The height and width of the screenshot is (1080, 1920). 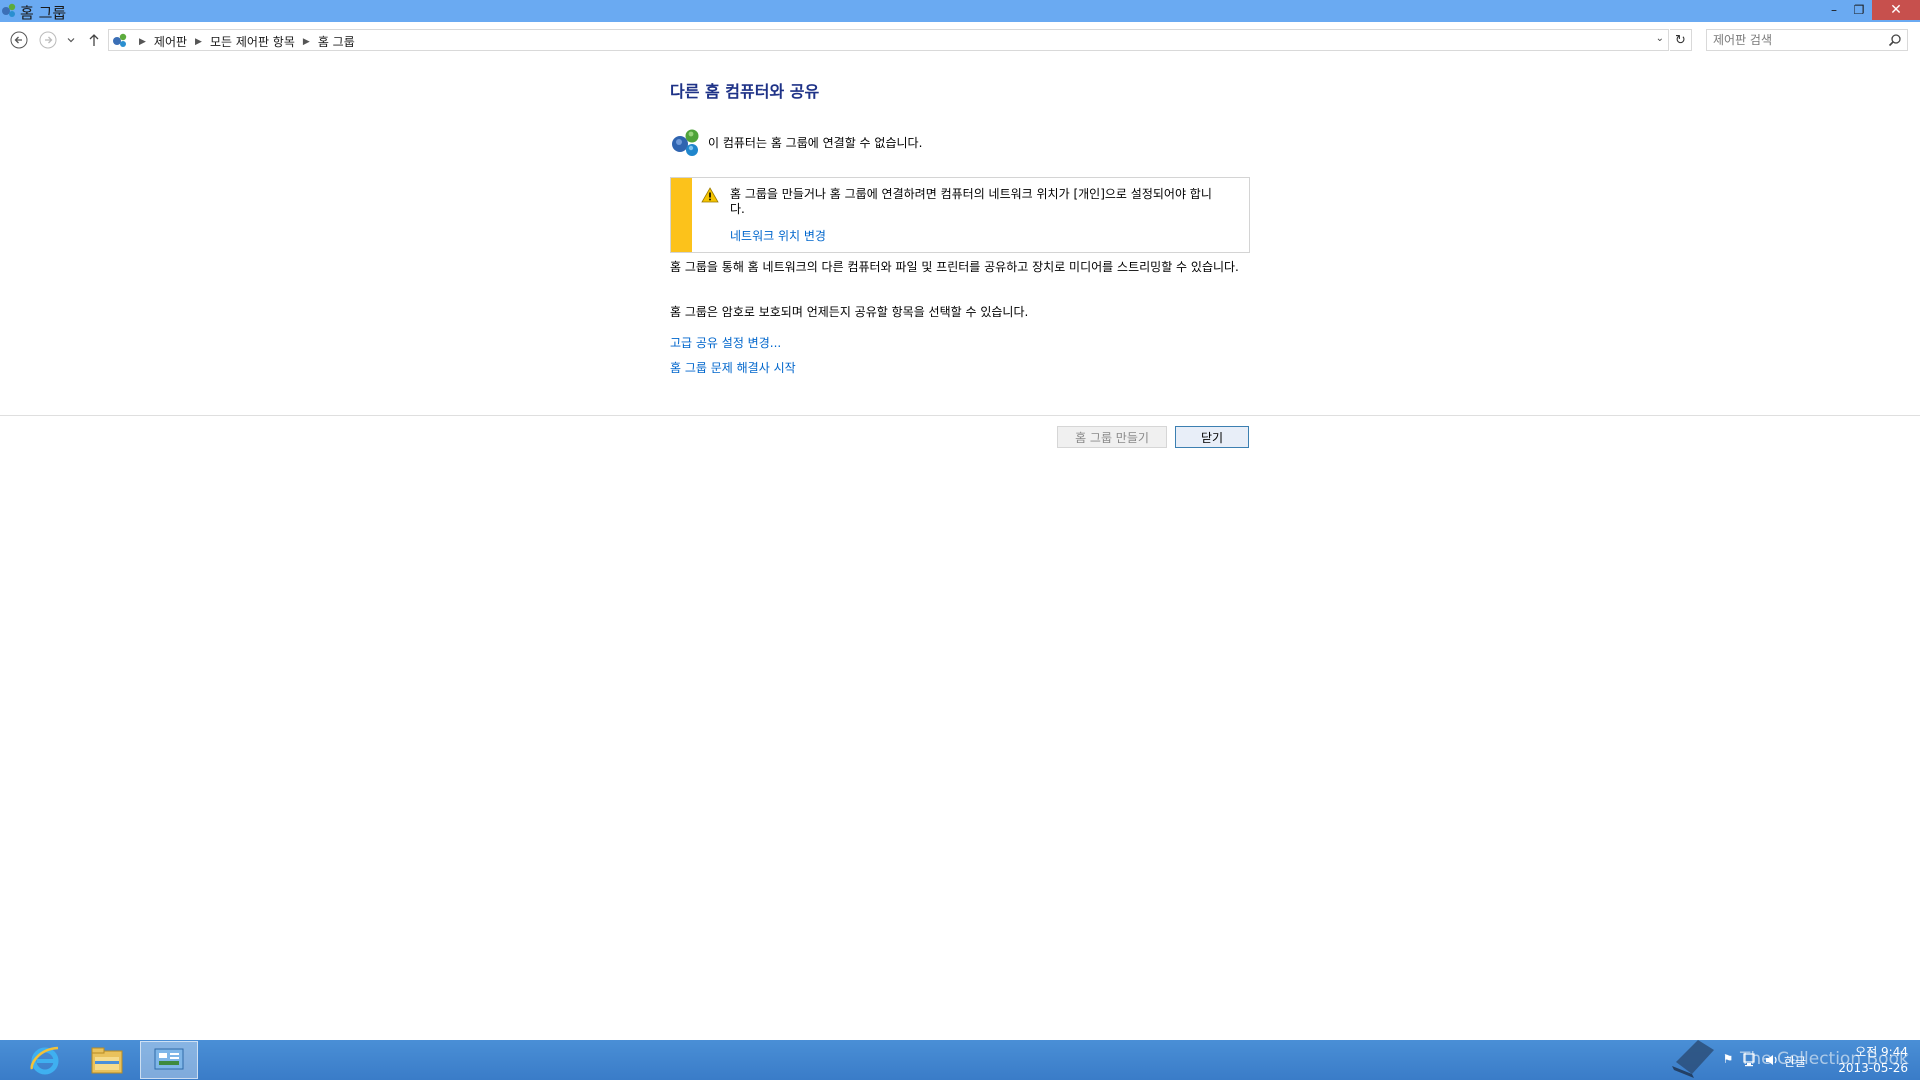 What do you see at coordinates (1112, 437) in the screenshot?
I see `create-homegroup-button: 홈 그룹 만들기` at bounding box center [1112, 437].